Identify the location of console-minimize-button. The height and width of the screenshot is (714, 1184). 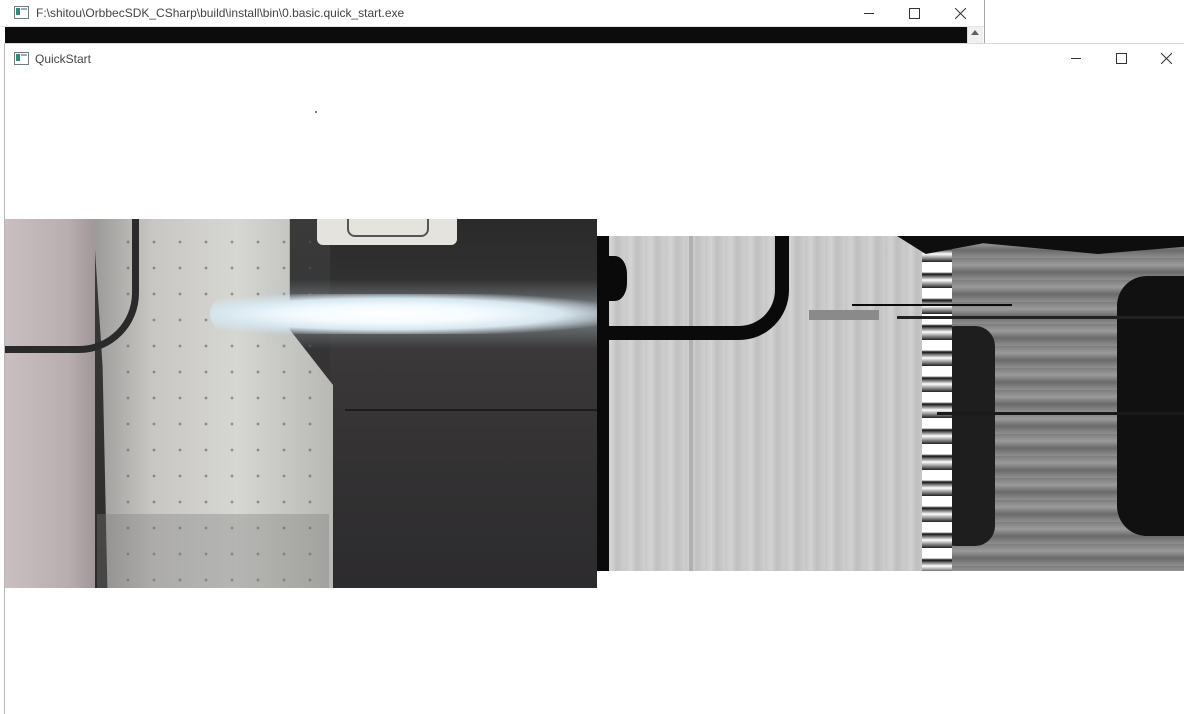
(869, 13).